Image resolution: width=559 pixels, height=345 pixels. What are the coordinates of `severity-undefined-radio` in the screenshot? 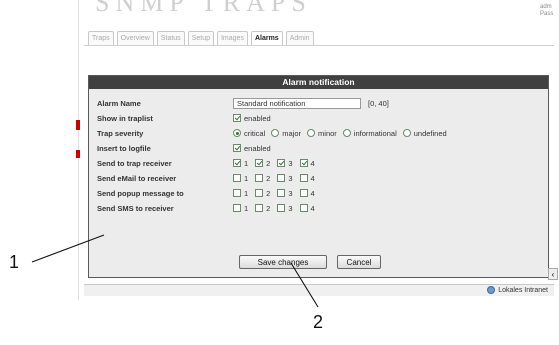 It's located at (406, 133).